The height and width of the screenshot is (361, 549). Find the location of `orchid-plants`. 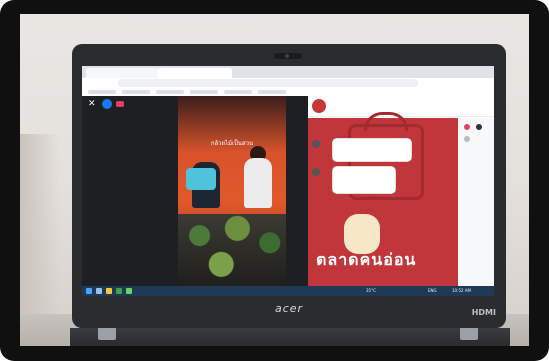

orchid-plants is located at coordinates (232, 250).